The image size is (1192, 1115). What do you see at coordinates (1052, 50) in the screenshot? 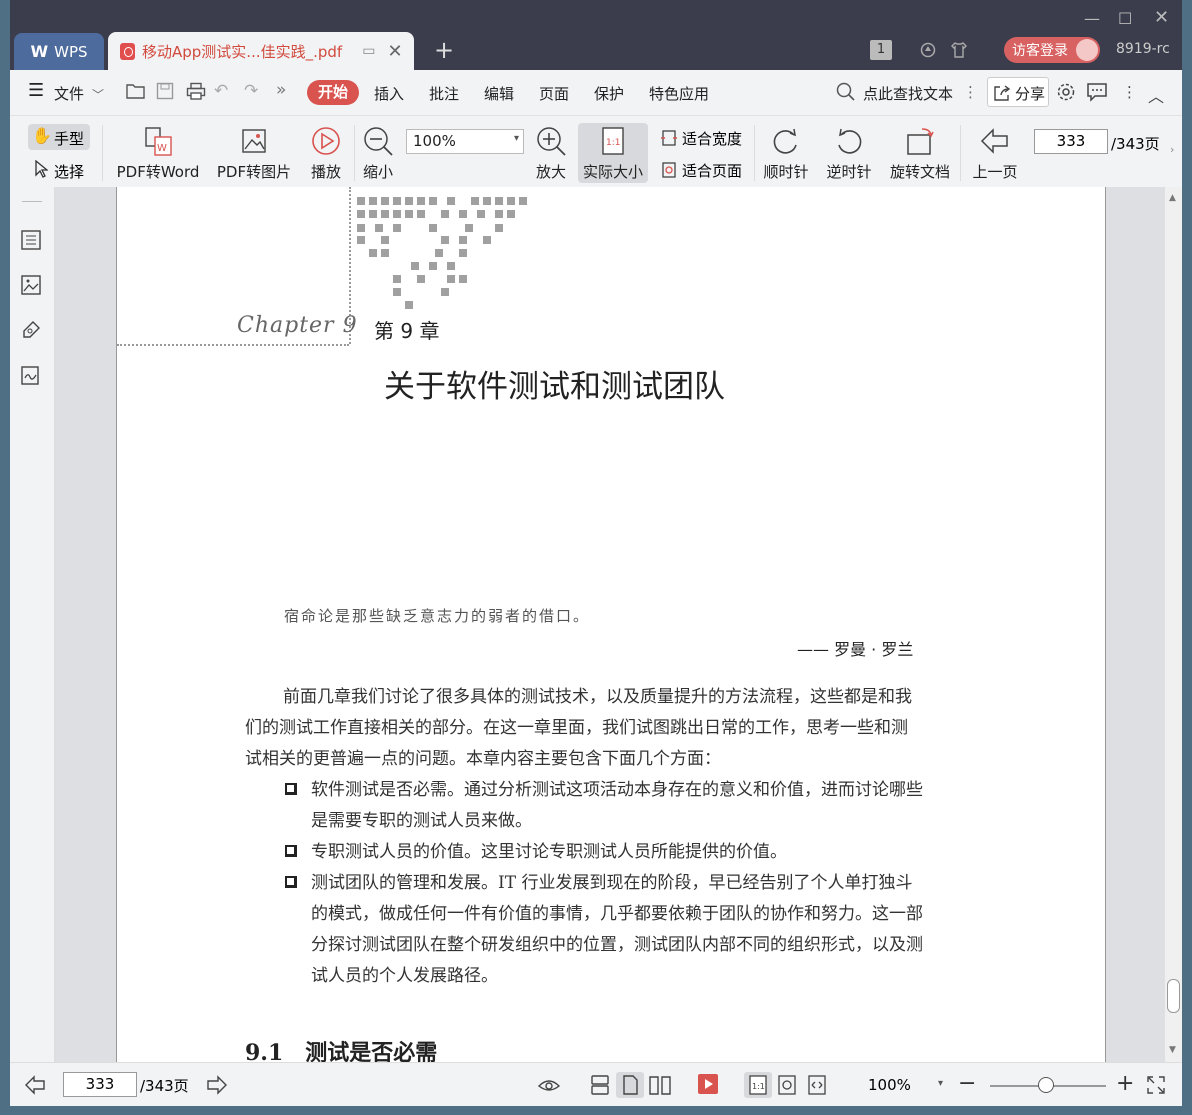
I see `guest-login-button: 访客登录` at bounding box center [1052, 50].